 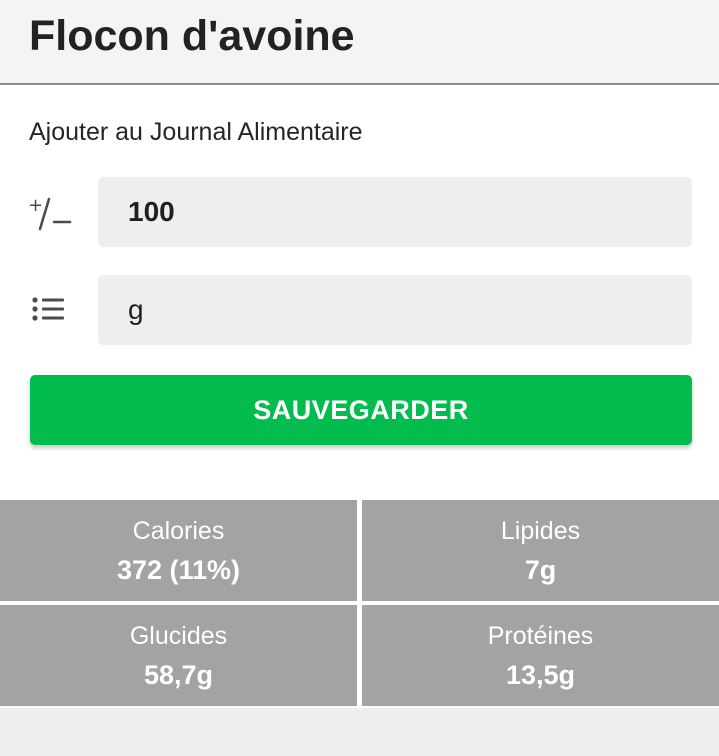 I want to click on proteines-value: 13,5g, so click(x=540, y=674).